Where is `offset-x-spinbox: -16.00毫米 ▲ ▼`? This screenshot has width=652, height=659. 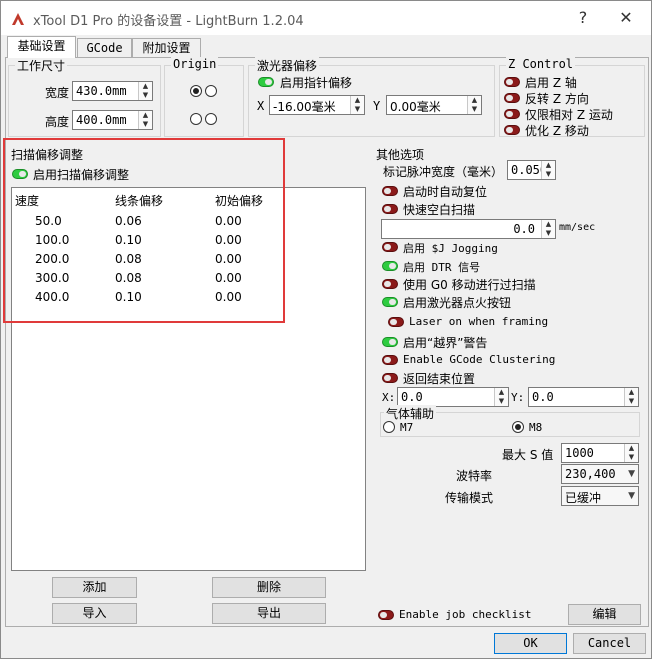 offset-x-spinbox: -16.00毫米 ▲ ▼ is located at coordinates (317, 105).